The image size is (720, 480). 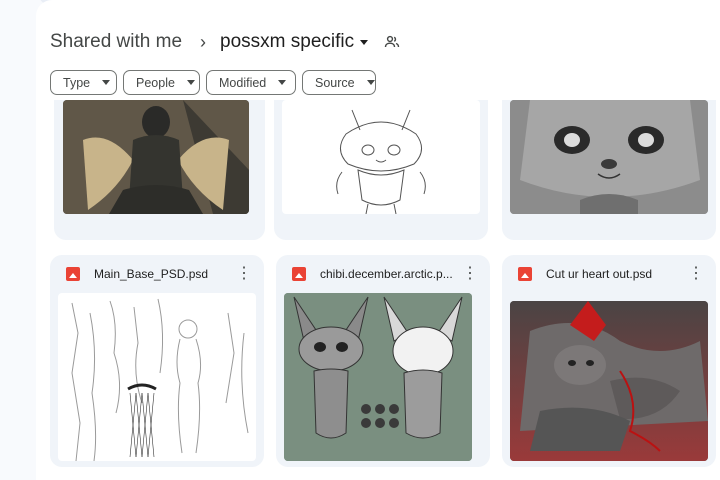 What do you see at coordinates (155, 82) in the screenshot?
I see `filter-people-label: People` at bounding box center [155, 82].